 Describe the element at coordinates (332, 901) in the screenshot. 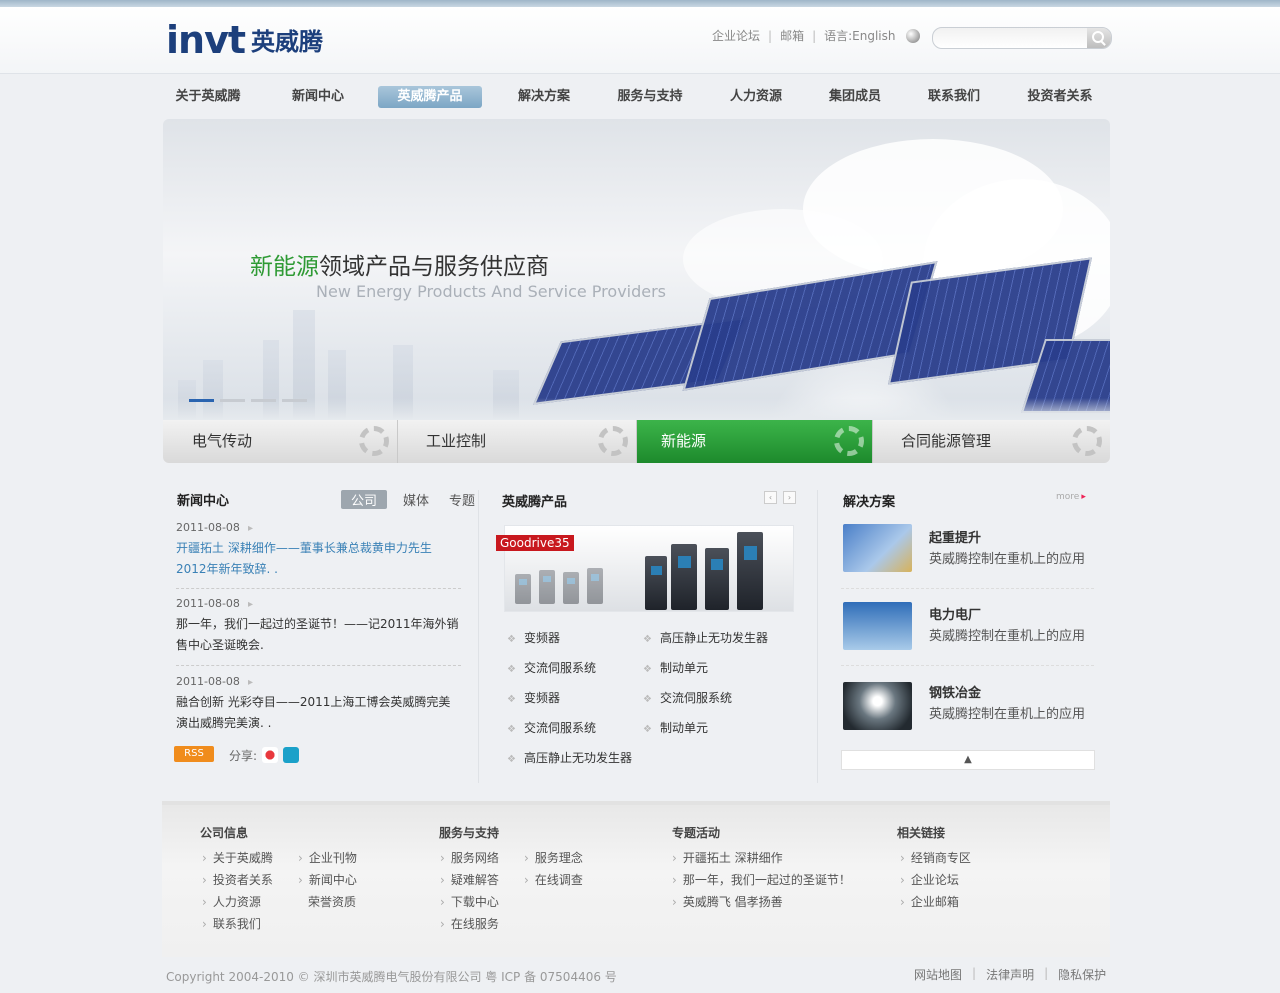

I see `footer-link: 荣誉资质` at that location.